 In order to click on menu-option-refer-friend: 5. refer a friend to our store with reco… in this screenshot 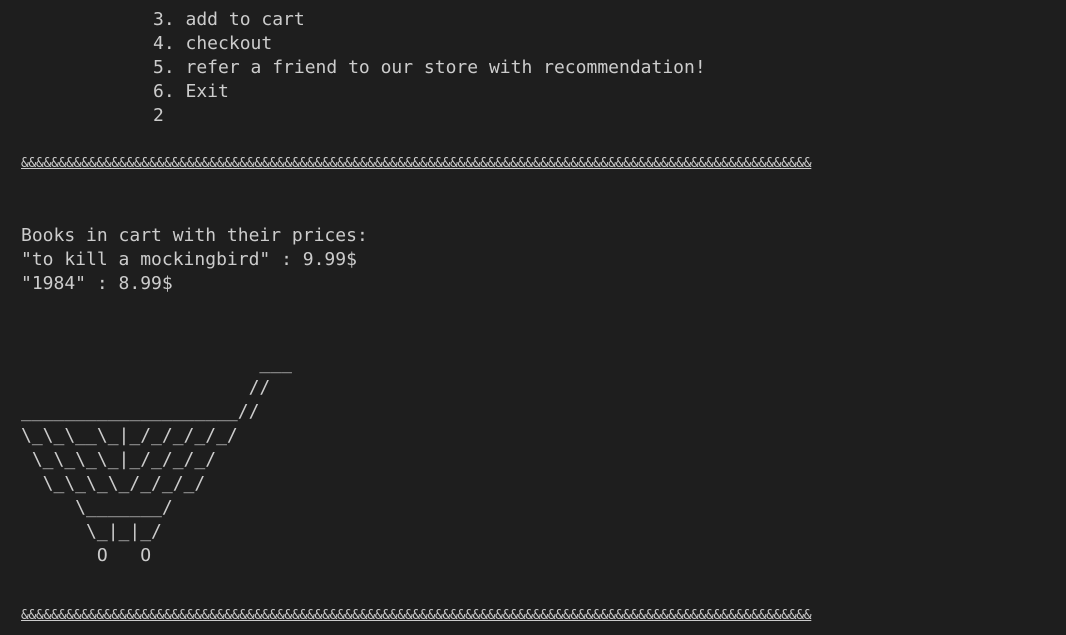, I will do `click(429, 67)`.